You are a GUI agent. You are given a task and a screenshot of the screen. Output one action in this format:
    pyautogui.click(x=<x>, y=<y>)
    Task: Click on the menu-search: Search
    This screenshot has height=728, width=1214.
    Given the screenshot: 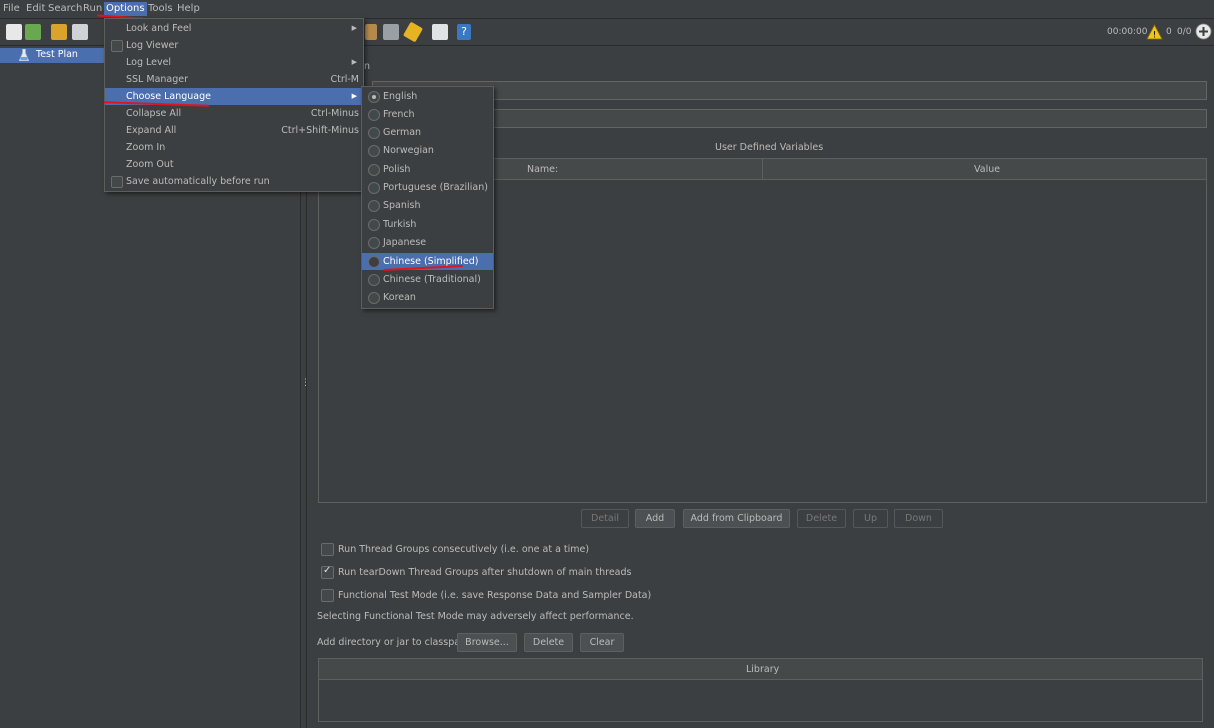 What is the action you would take?
    pyautogui.click(x=65, y=8)
    